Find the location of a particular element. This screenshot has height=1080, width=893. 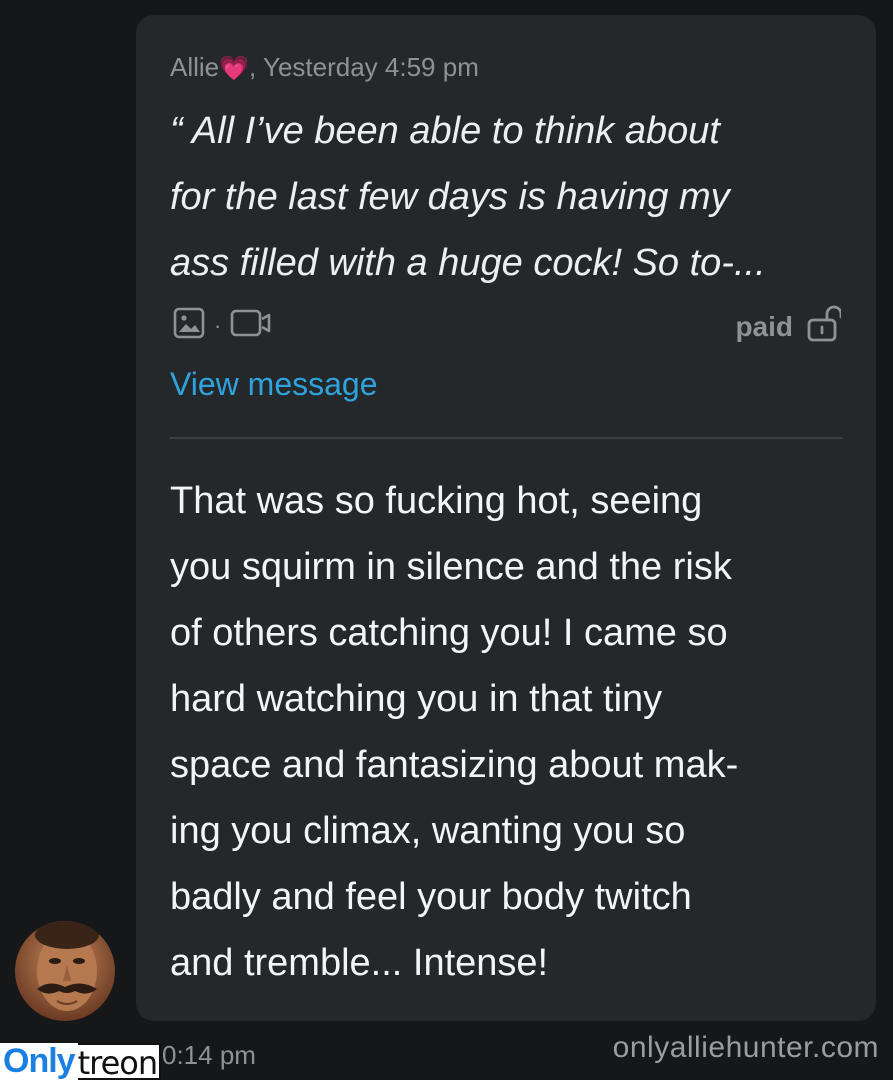

paid-indicator: paid is located at coordinates (789, 326).